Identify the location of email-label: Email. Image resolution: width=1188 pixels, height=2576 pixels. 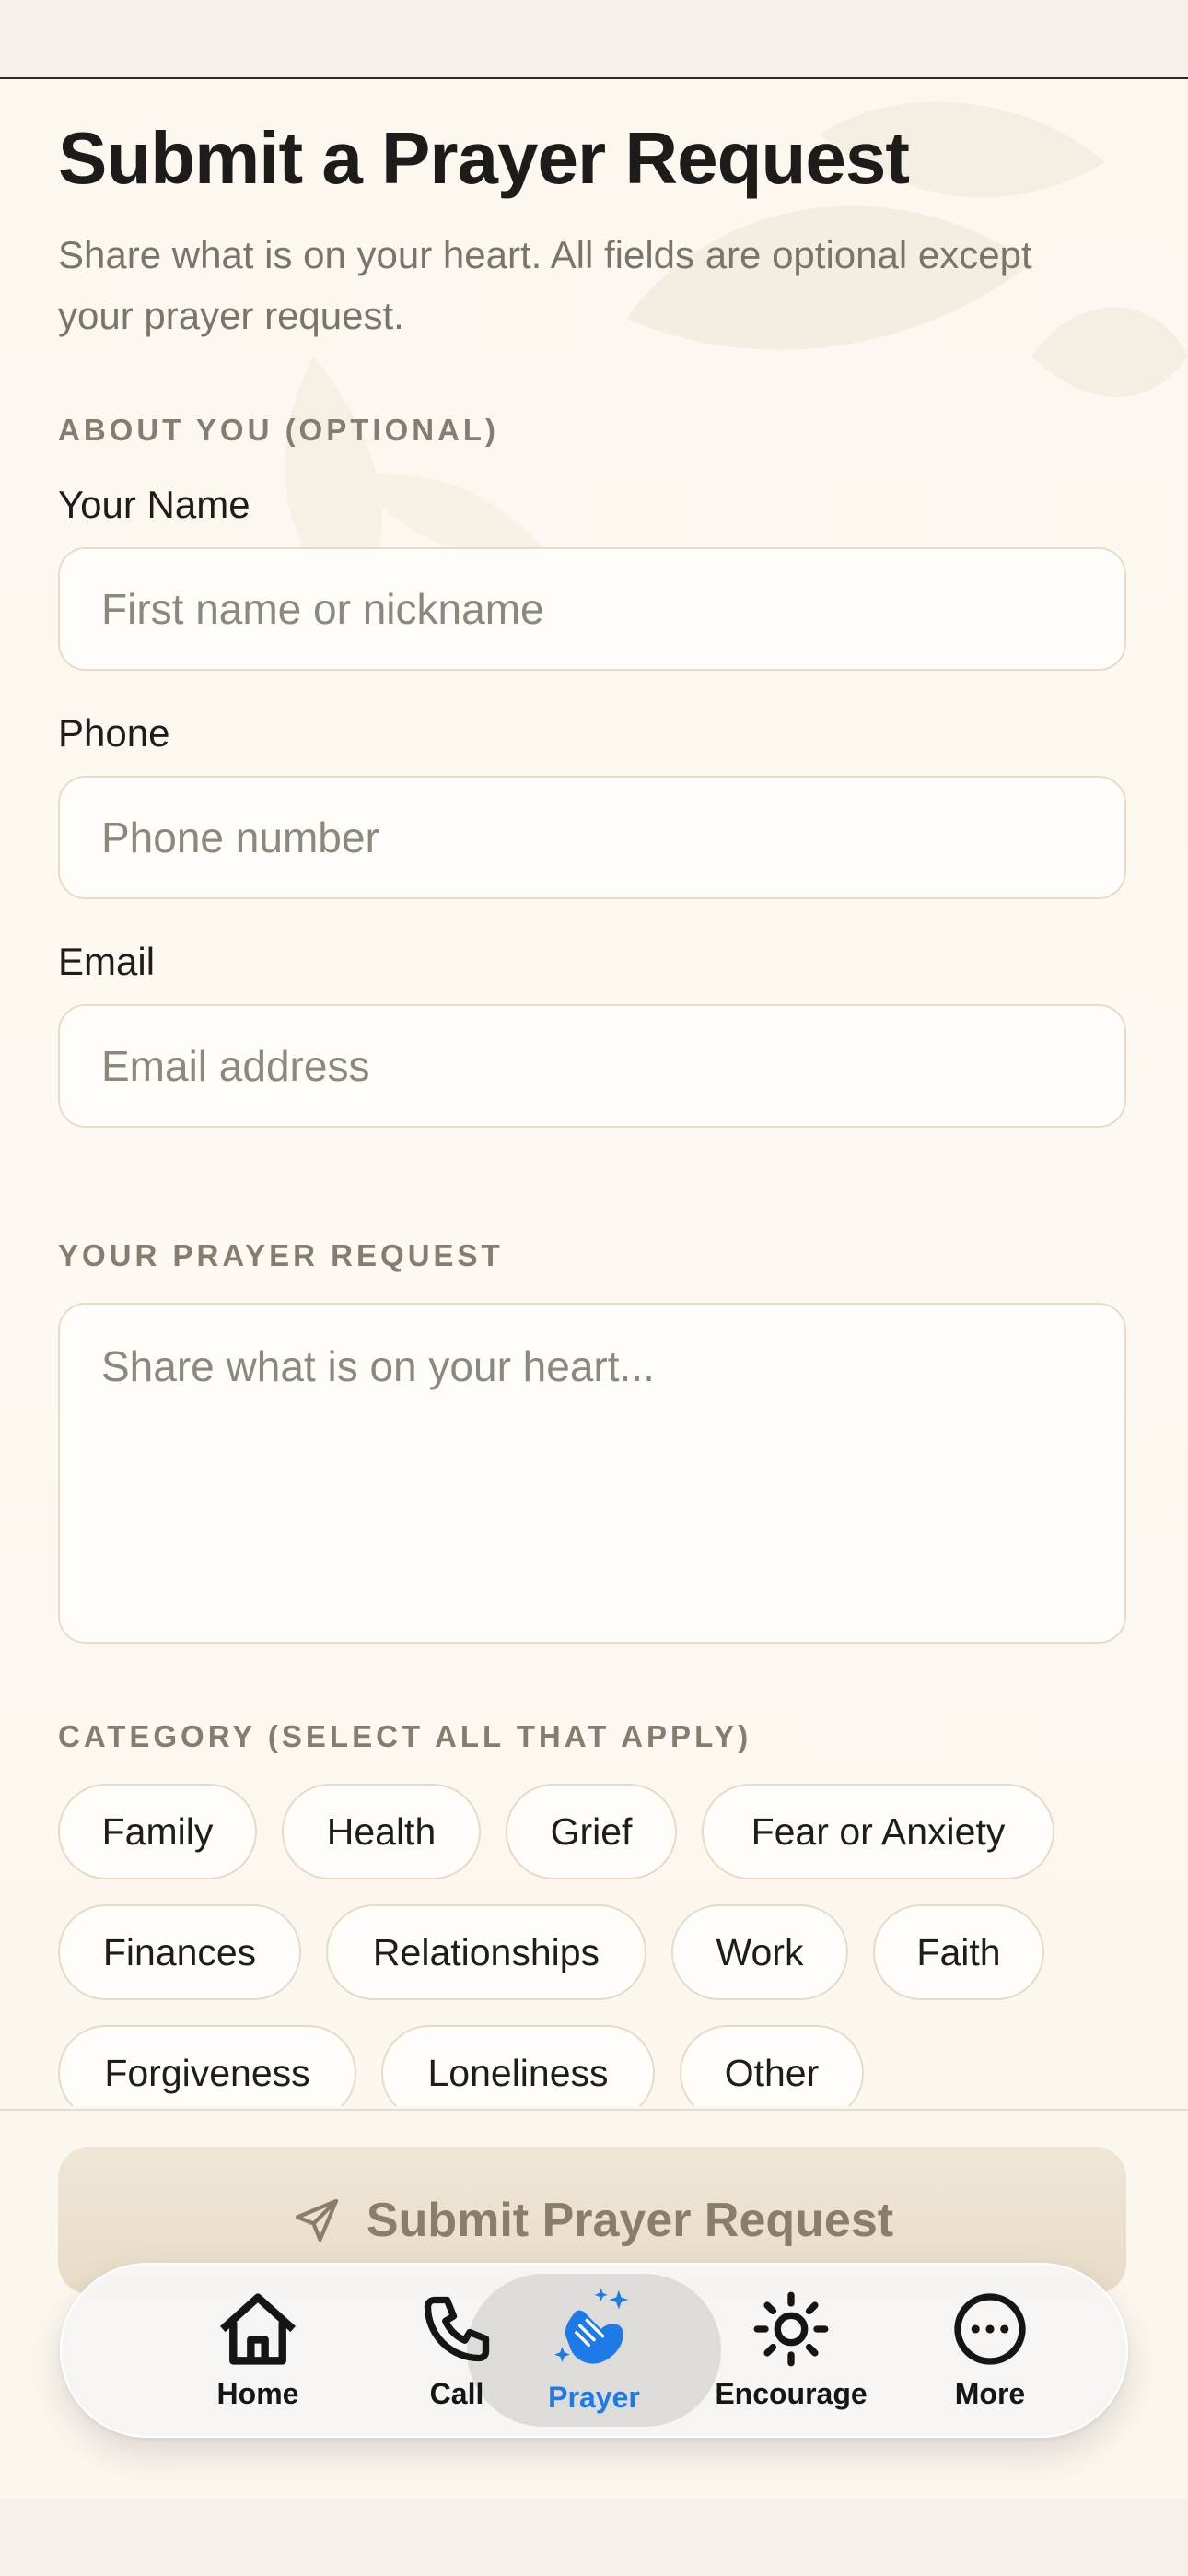
(107, 961).